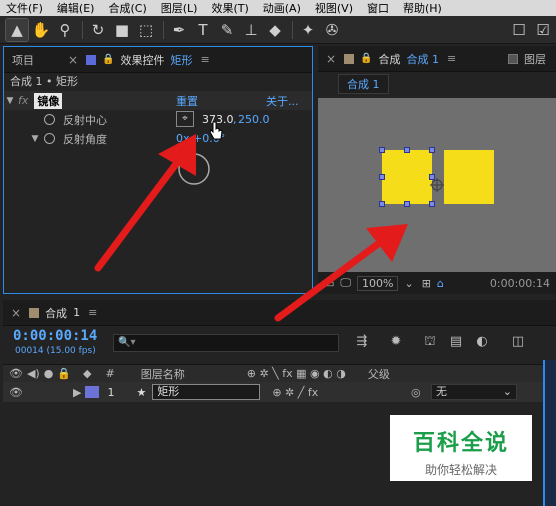 Image resolution: width=556 pixels, height=506 pixels. What do you see at coordinates (76, 8) in the screenshot?
I see `menu-item: 编辑(E)` at bounding box center [76, 8].